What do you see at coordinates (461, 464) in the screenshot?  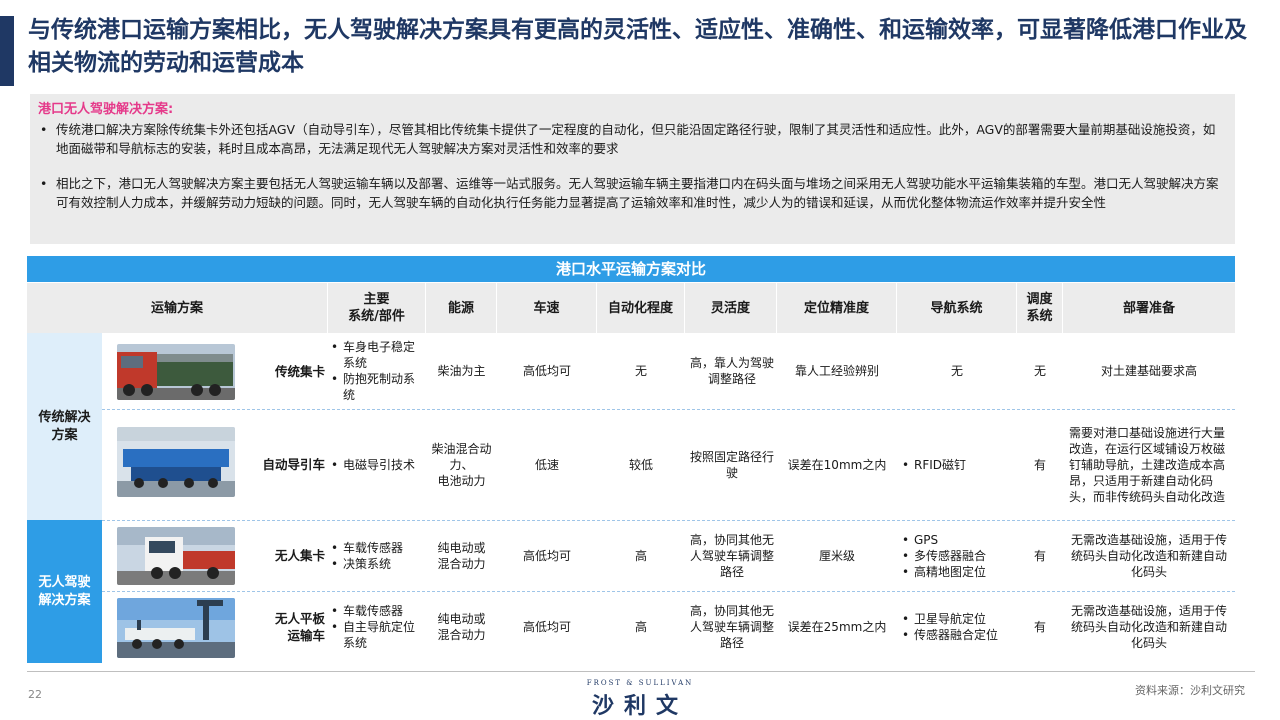 I see `row-agv-energy: 柴油混合动力、 电池动力` at bounding box center [461, 464].